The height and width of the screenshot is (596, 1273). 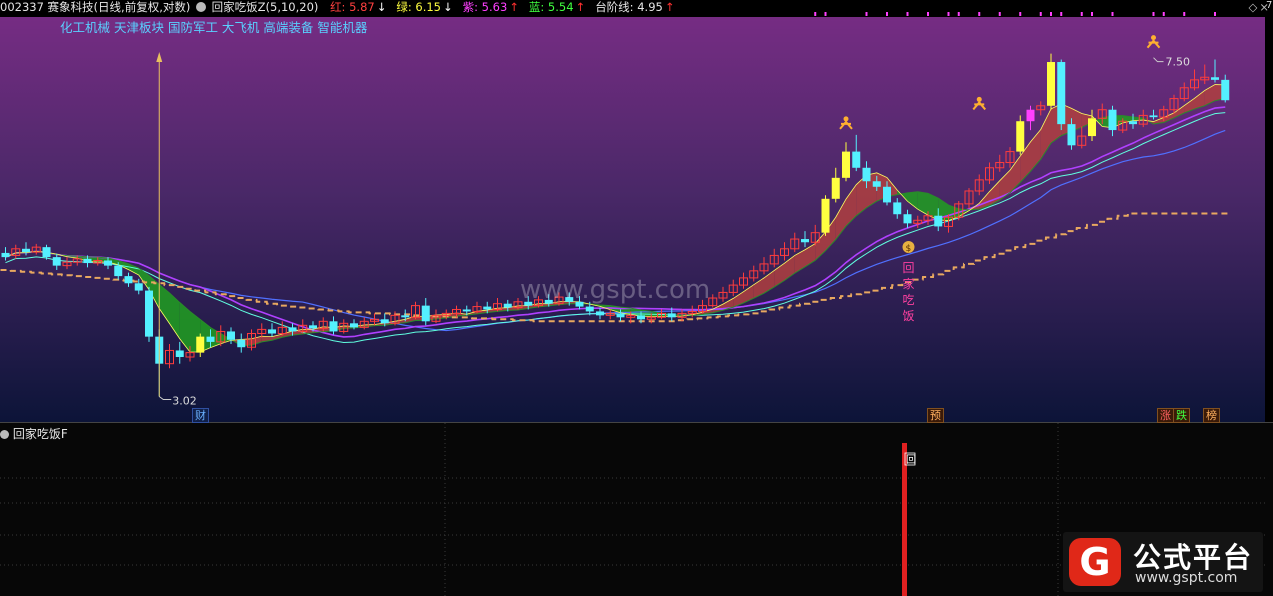 I want to click on indicator-value-text: 红: 5.87, so click(x=352, y=7).